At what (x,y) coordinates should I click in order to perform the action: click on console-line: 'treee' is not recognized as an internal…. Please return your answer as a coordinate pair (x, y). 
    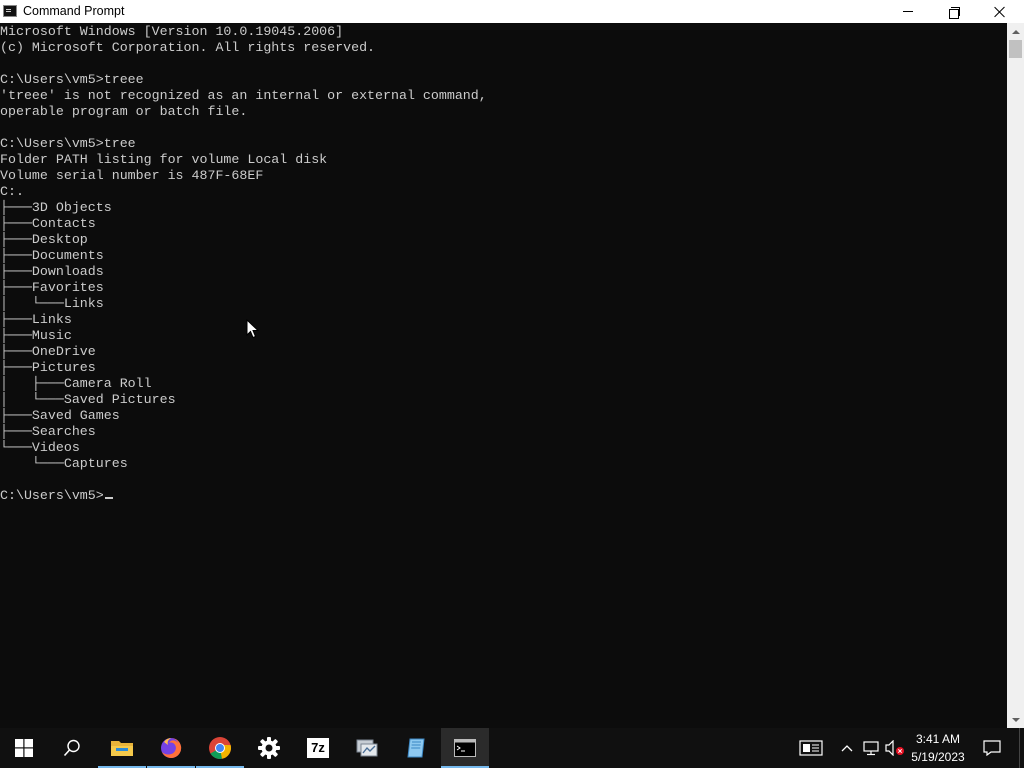
    Looking at the image, I should click on (243, 95).